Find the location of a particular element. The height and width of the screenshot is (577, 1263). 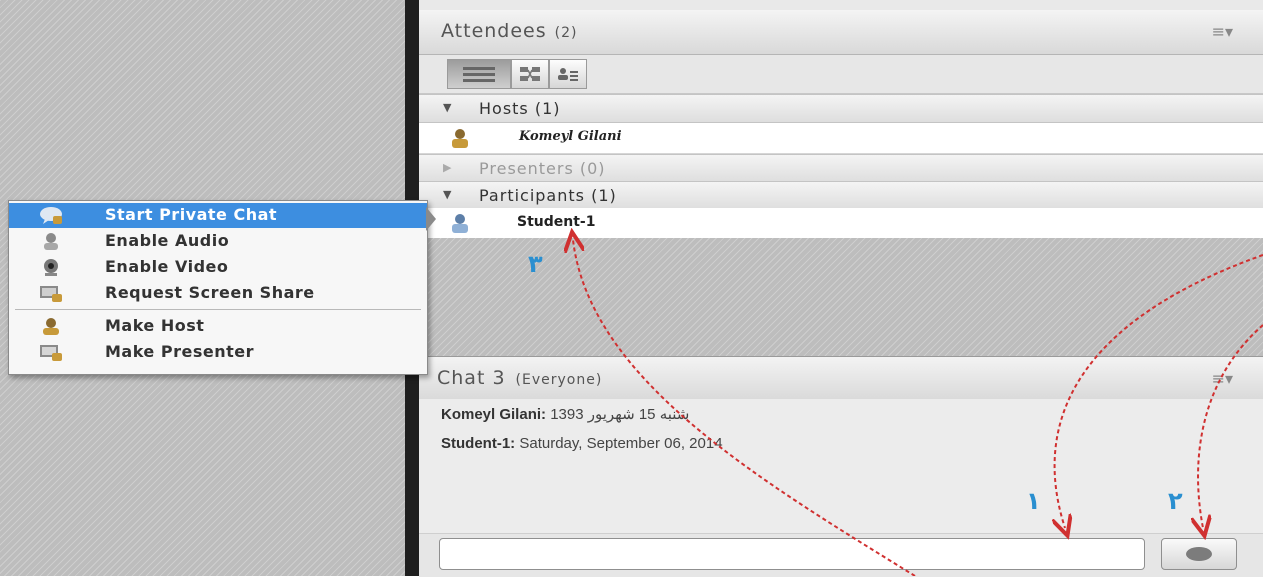

participant-icon is located at coordinates (460, 223).